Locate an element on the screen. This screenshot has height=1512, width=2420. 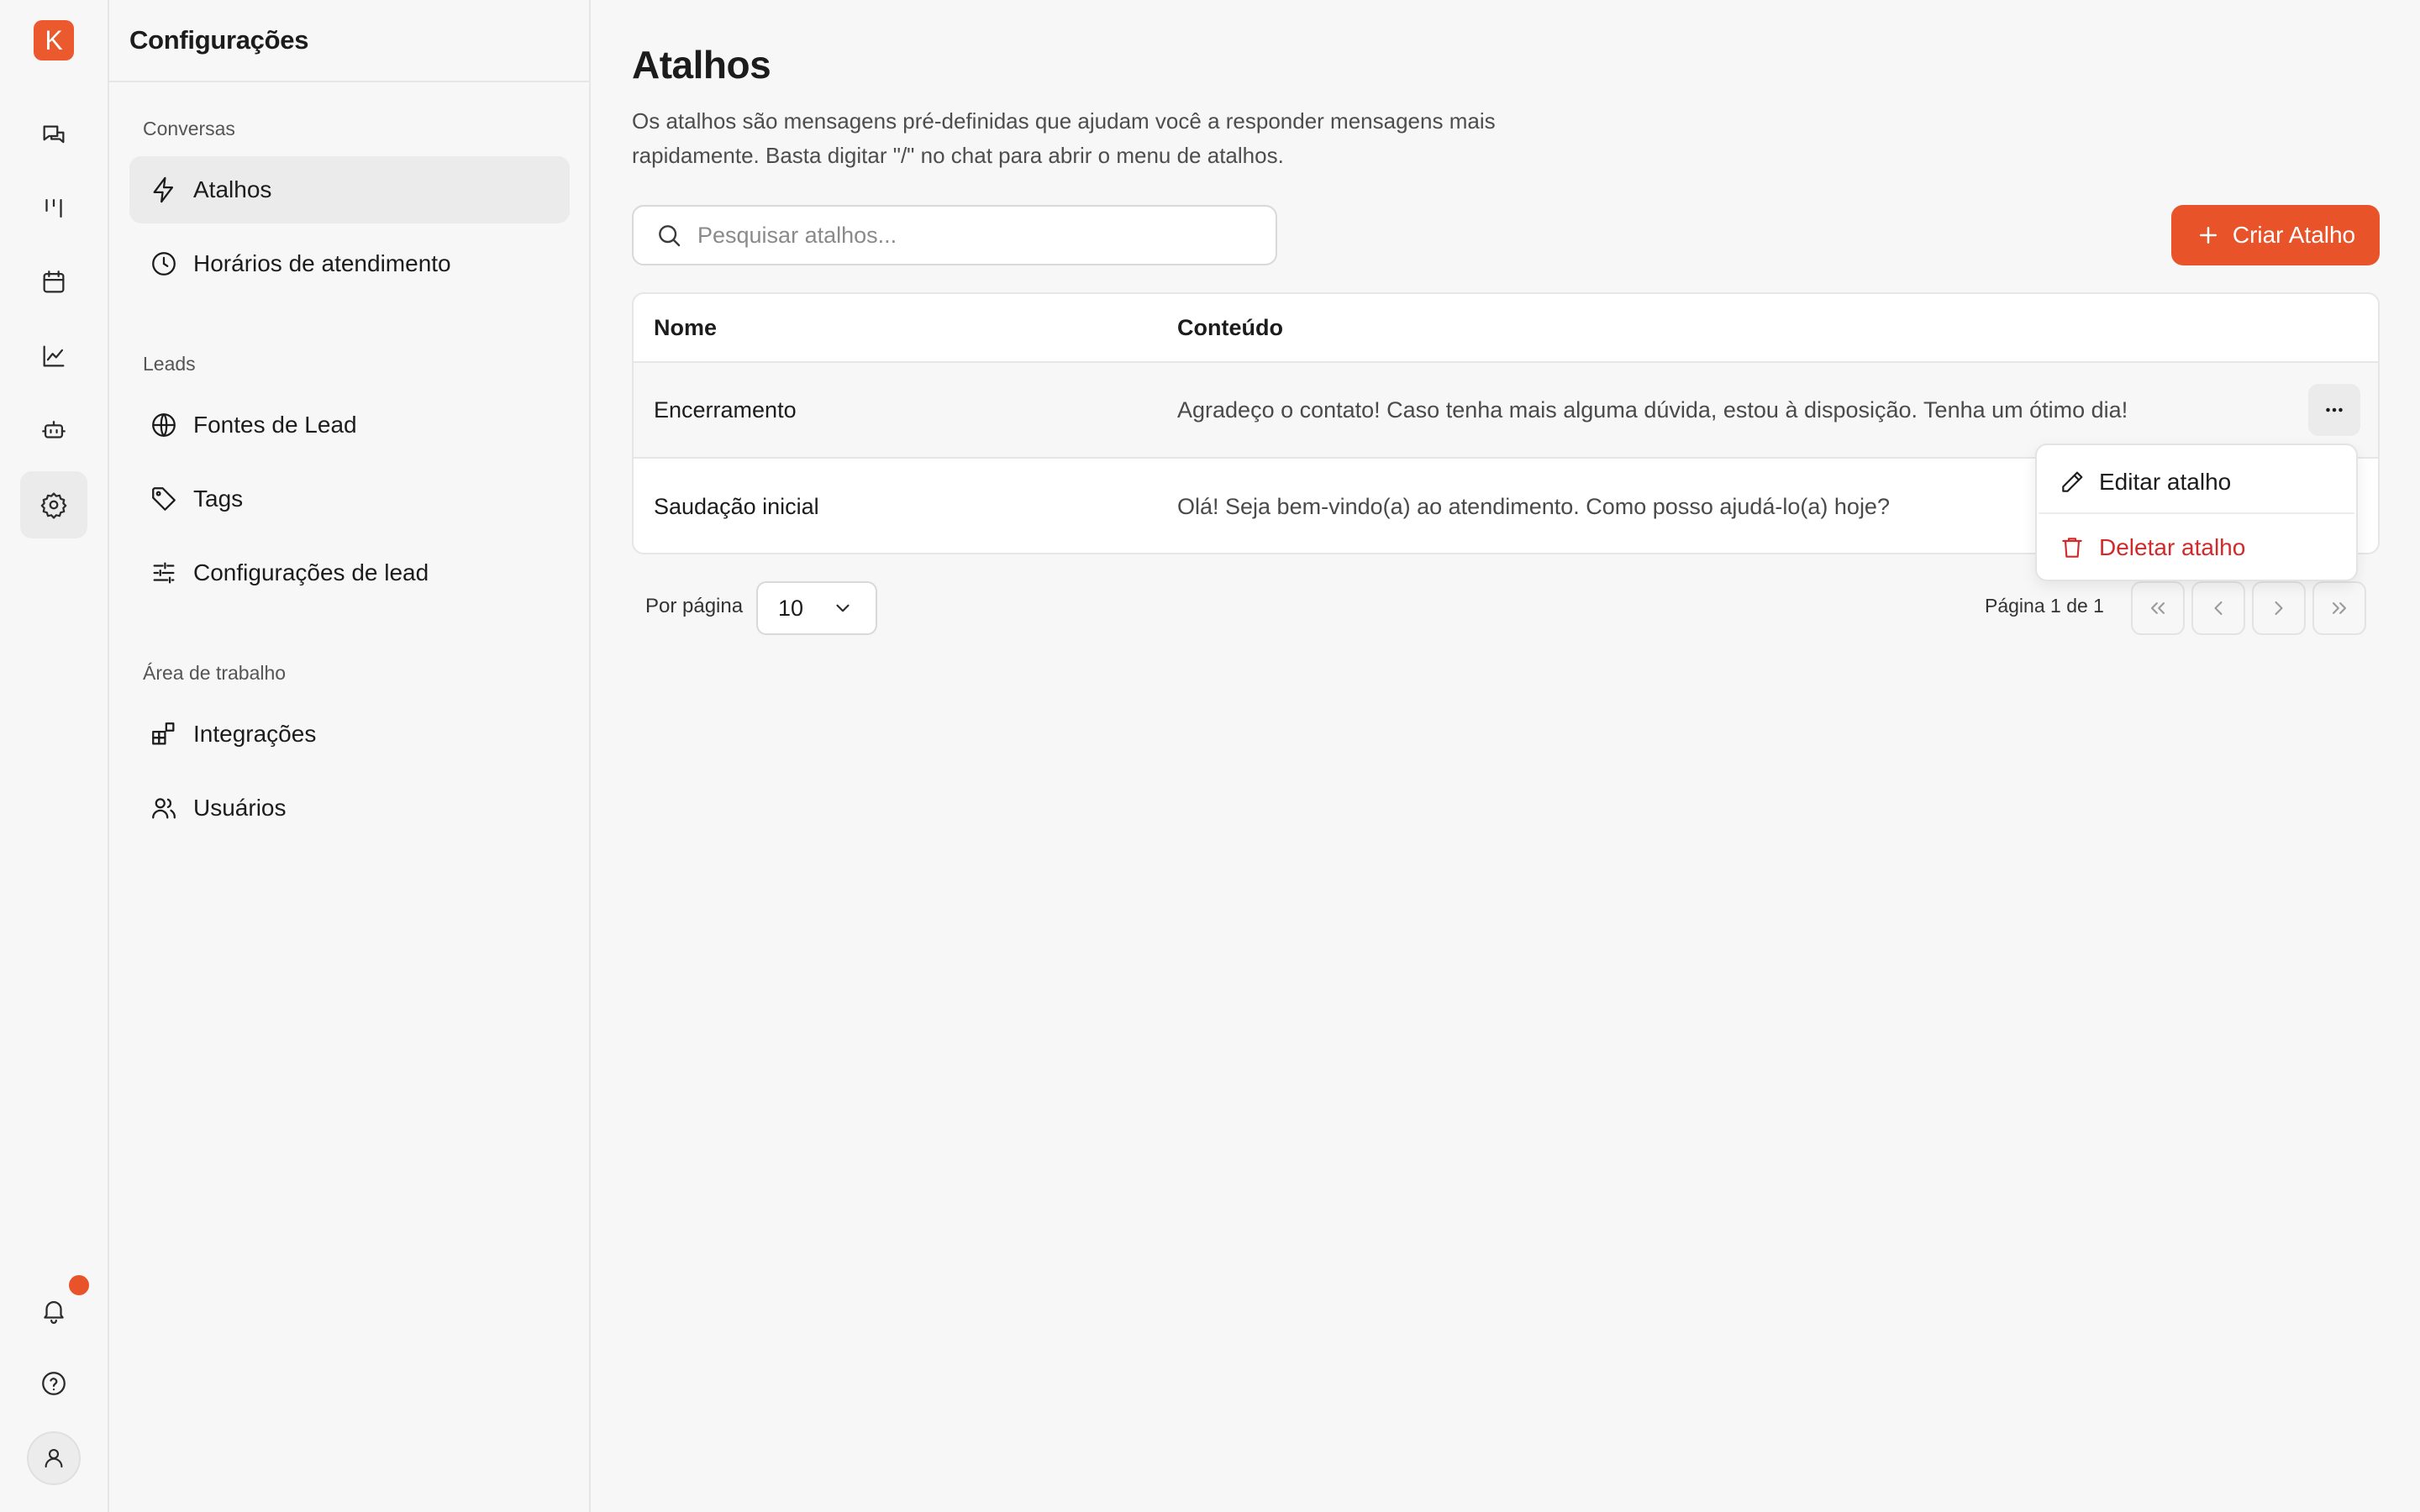
kanban-icon is located at coordinates (53, 208).